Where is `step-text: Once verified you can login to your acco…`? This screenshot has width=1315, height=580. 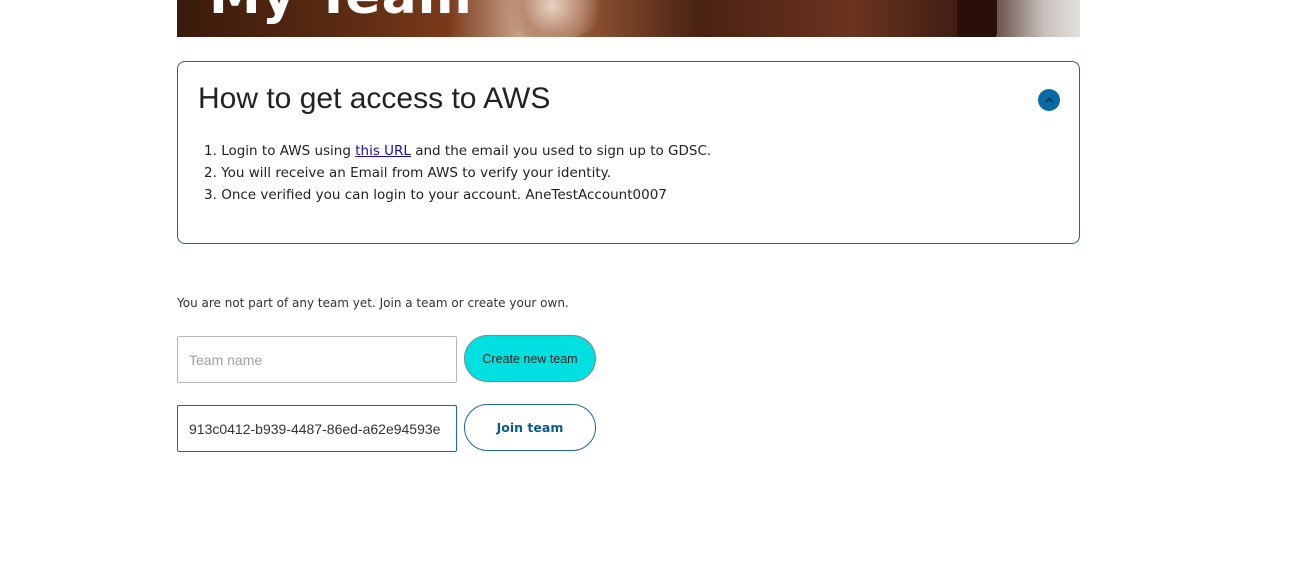
step-text: Once verified you can login to your acco… is located at coordinates (444, 195).